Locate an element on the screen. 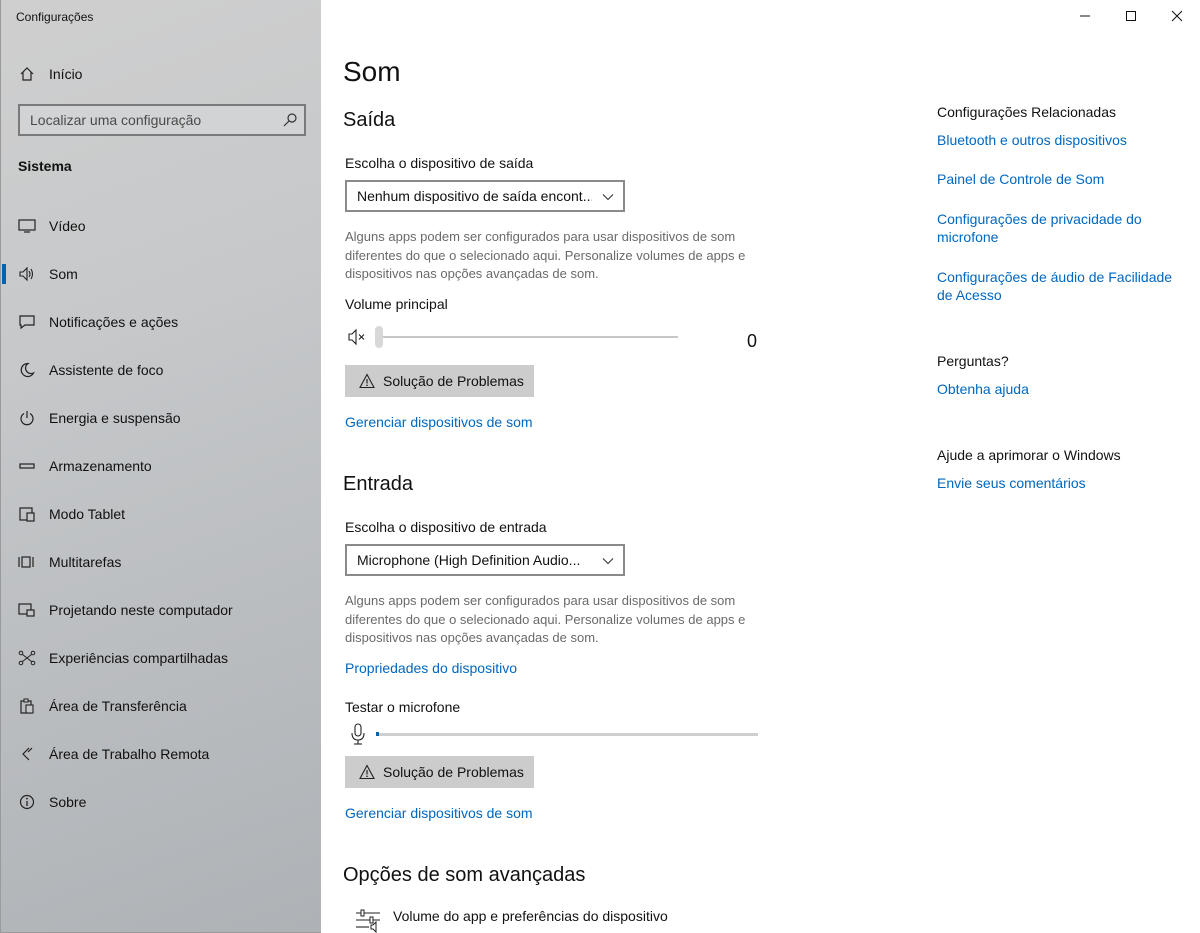  output-device-label: Escolha o dispositivo de saída is located at coordinates (439, 163).